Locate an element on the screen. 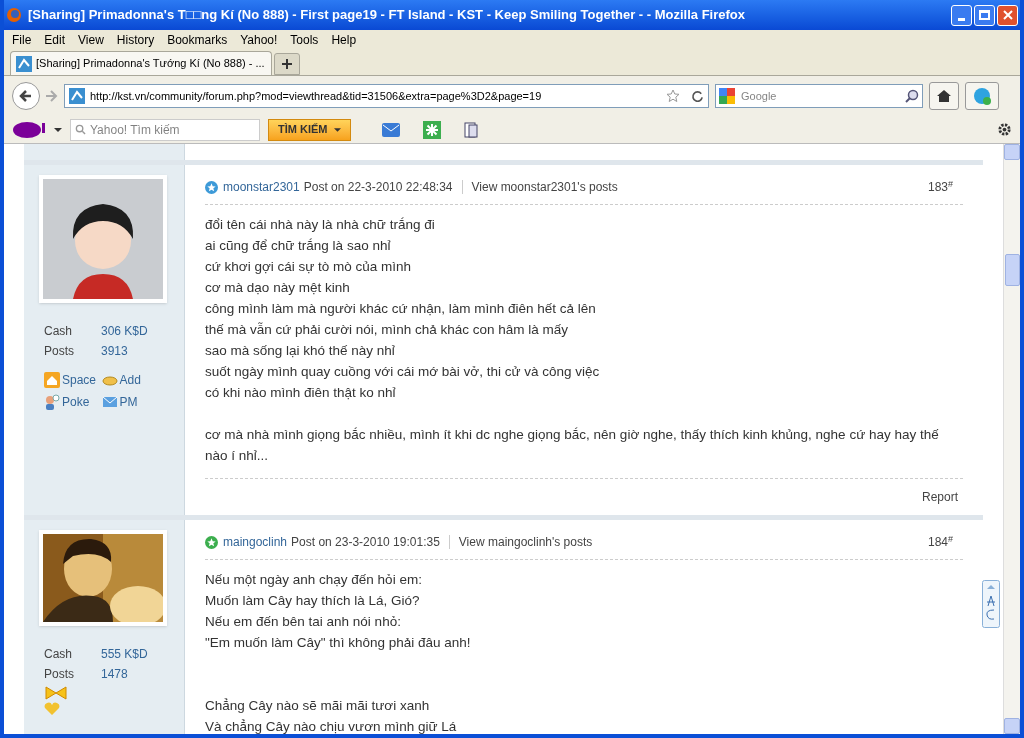 This screenshot has width=1024, height=738. window-title: [Sharing] Primadonna's T□□ng Kí (No 888) - First page19 - FT Island - KST - Keep Smiling Together - - Mozilla Firefox is located at coordinates (386, 15).